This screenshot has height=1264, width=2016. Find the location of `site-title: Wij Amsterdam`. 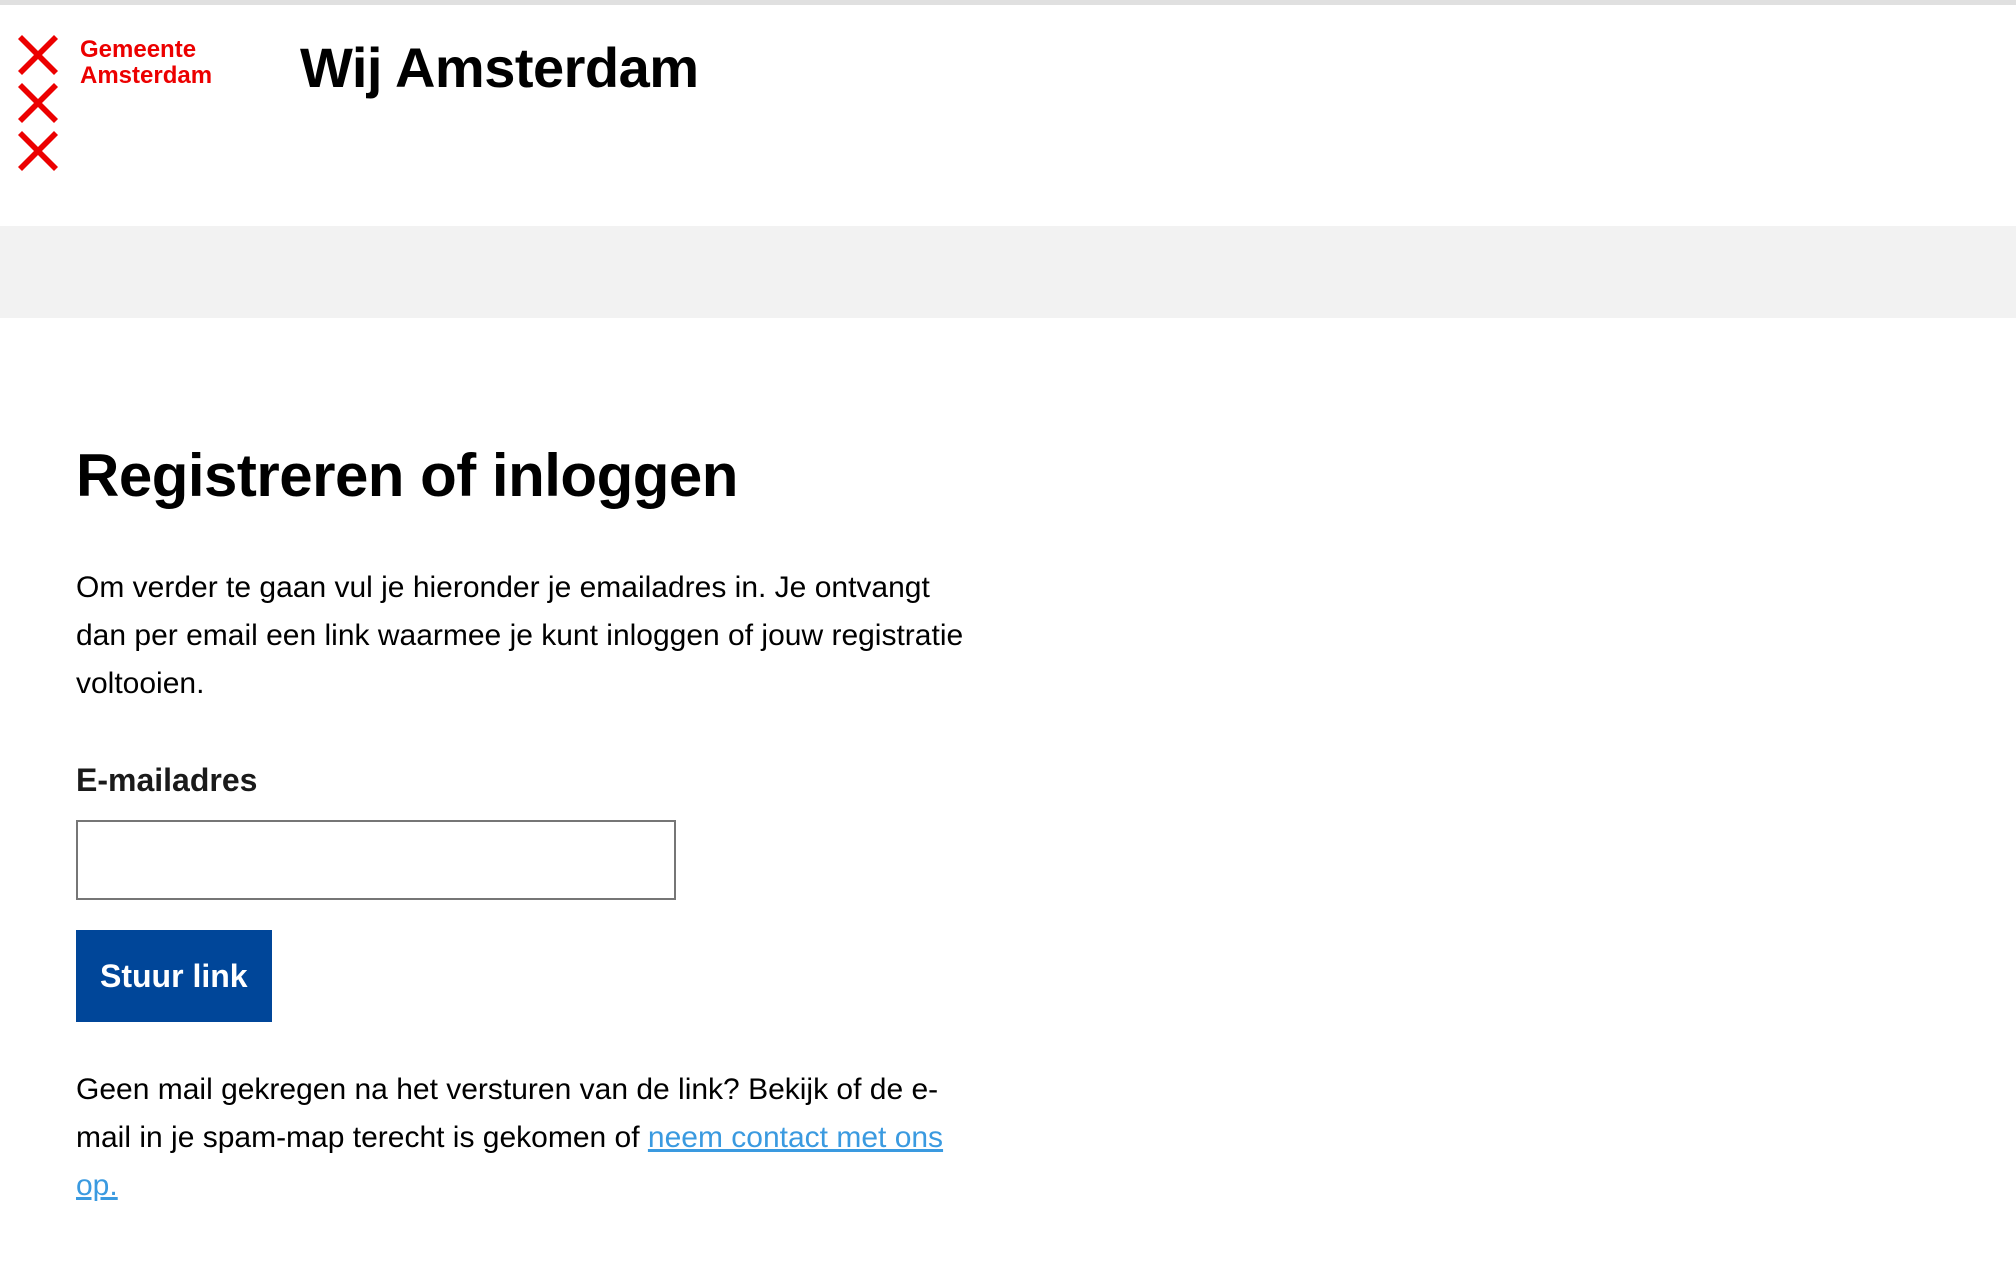

site-title: Wij Amsterdam is located at coordinates (499, 67).